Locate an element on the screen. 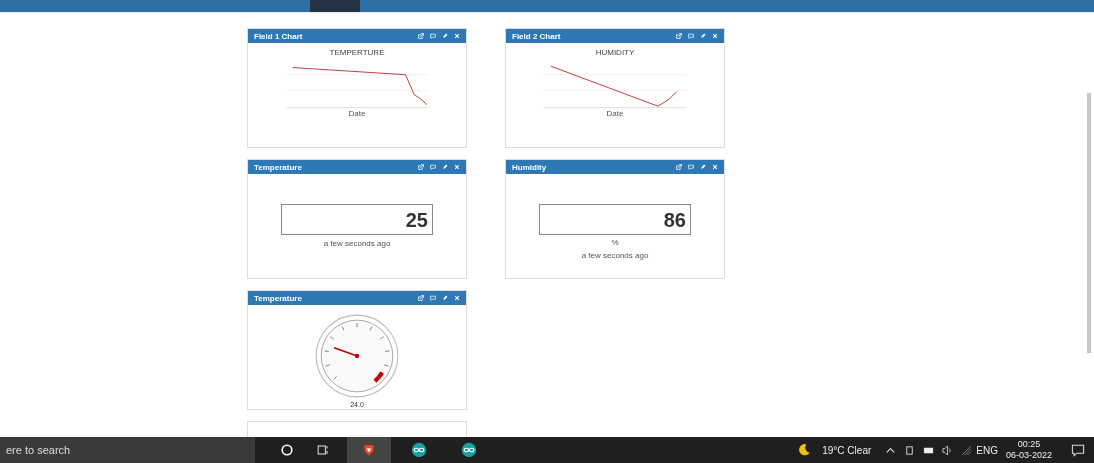 This screenshot has height=463, width=1094. card-title: Field 1 Chart is located at coordinates (278, 36).